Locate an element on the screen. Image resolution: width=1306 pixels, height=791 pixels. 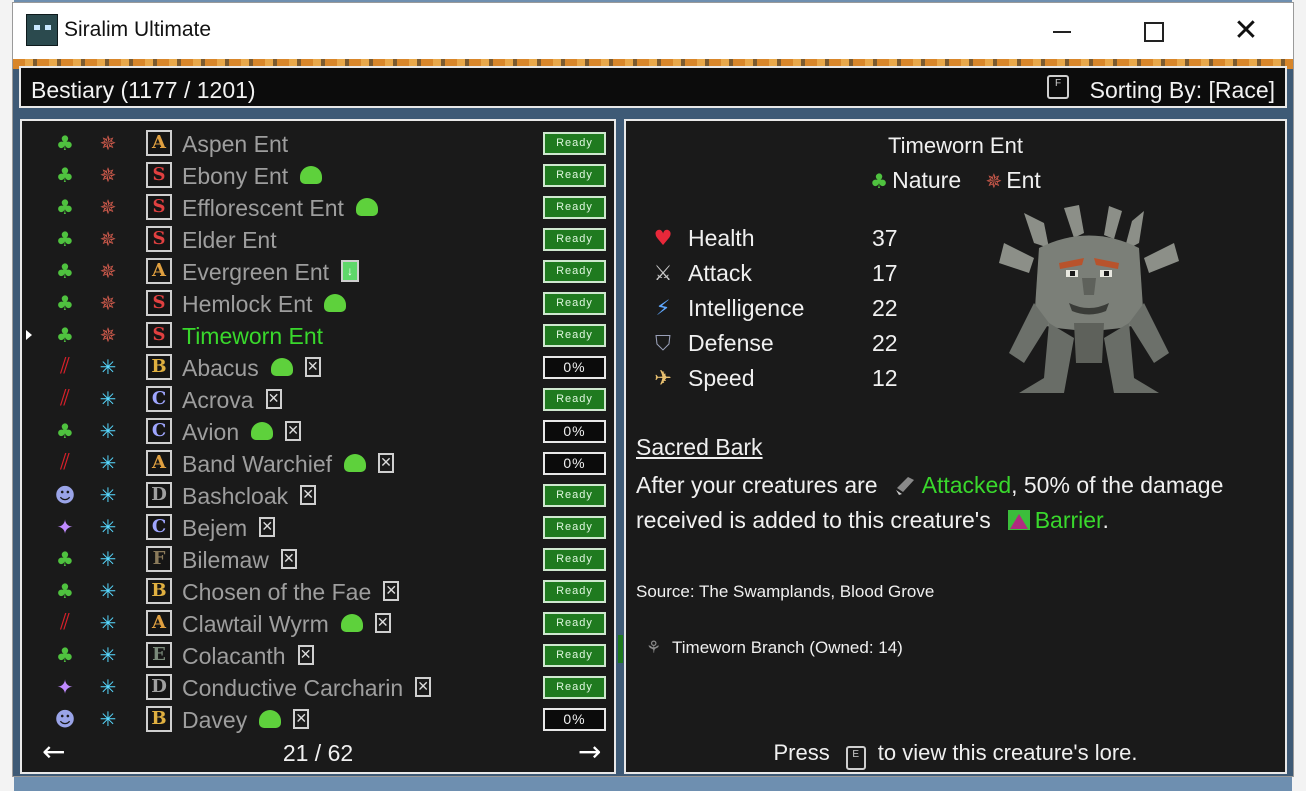
creature-name-text: Abacus is located at coordinates (220, 368).